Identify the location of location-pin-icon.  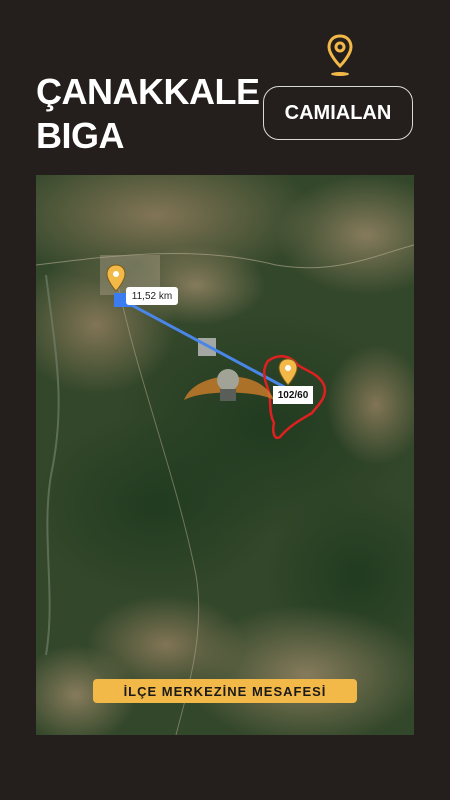
(340, 55).